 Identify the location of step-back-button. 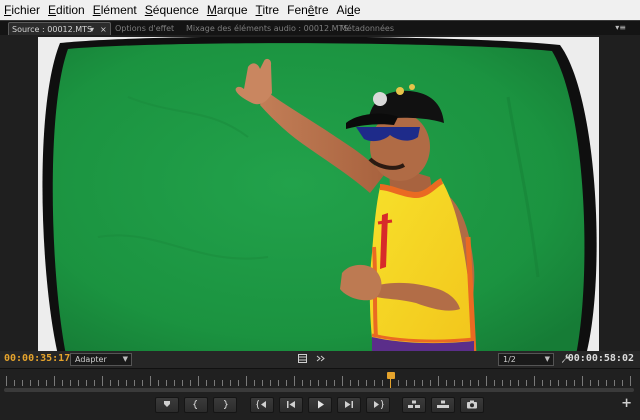
(291, 405).